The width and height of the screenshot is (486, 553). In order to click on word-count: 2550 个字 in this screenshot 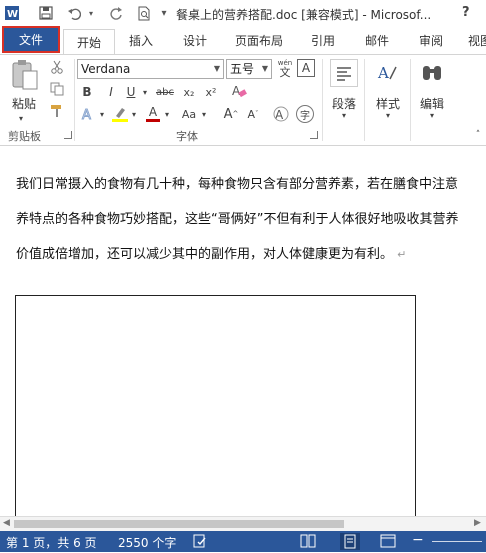, I will do `click(147, 542)`.